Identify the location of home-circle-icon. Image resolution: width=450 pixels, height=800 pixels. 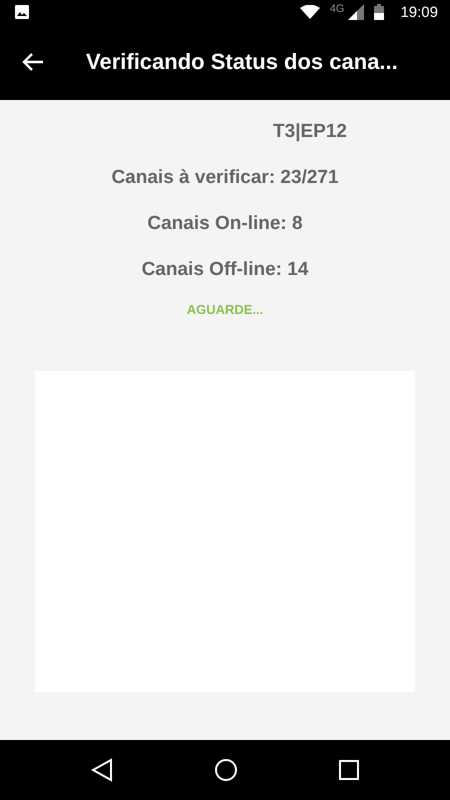
(226, 770).